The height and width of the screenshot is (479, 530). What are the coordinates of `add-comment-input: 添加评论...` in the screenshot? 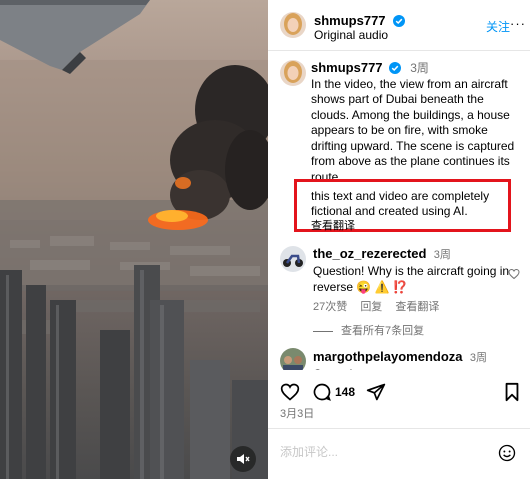 It's located at (309, 451).